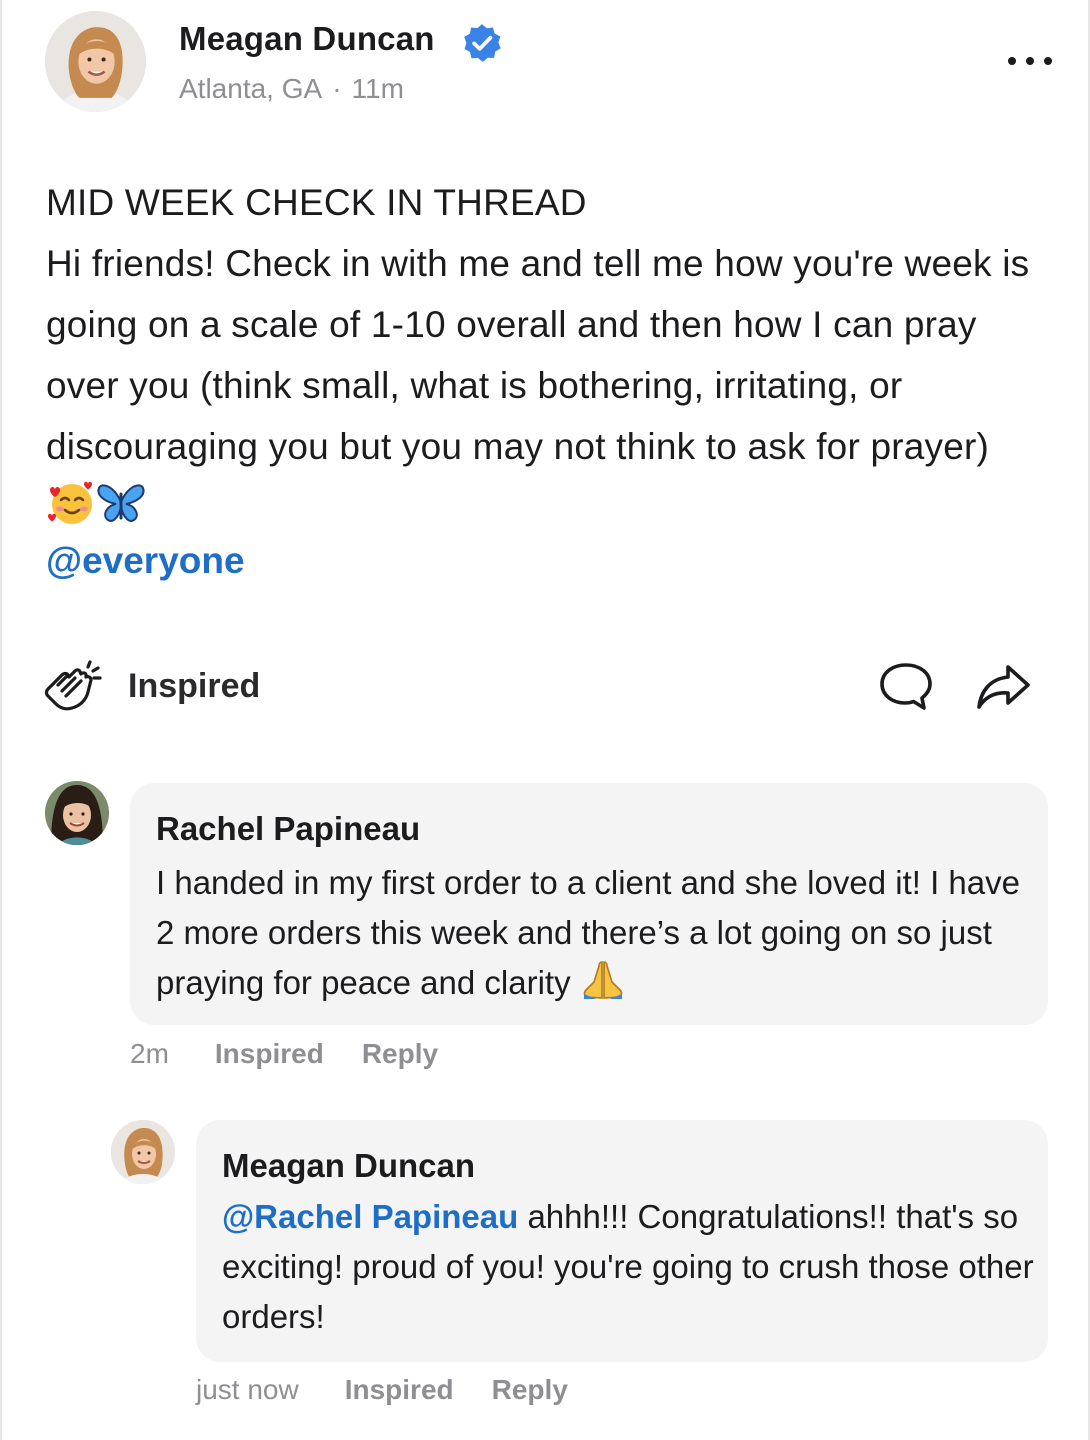 The image size is (1090, 1440). Describe the element at coordinates (482, 43) in the screenshot. I see `verified-badge-icon` at that location.